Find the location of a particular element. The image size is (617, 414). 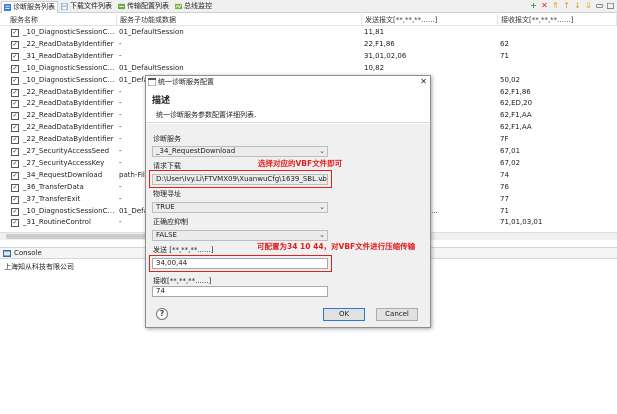

annotation-send: 可配置为34 10 44，对VBF文件进行压缩传输 is located at coordinates (336, 246).